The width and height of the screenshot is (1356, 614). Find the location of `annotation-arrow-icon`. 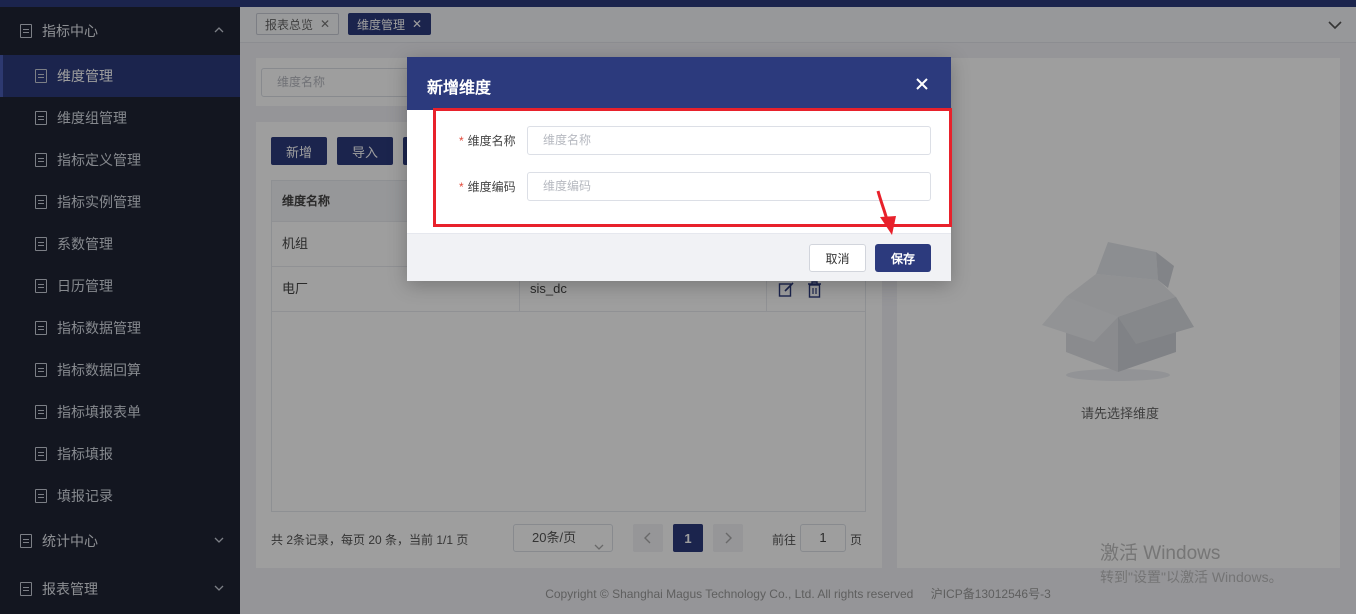

annotation-arrow-icon is located at coordinates (887, 214).